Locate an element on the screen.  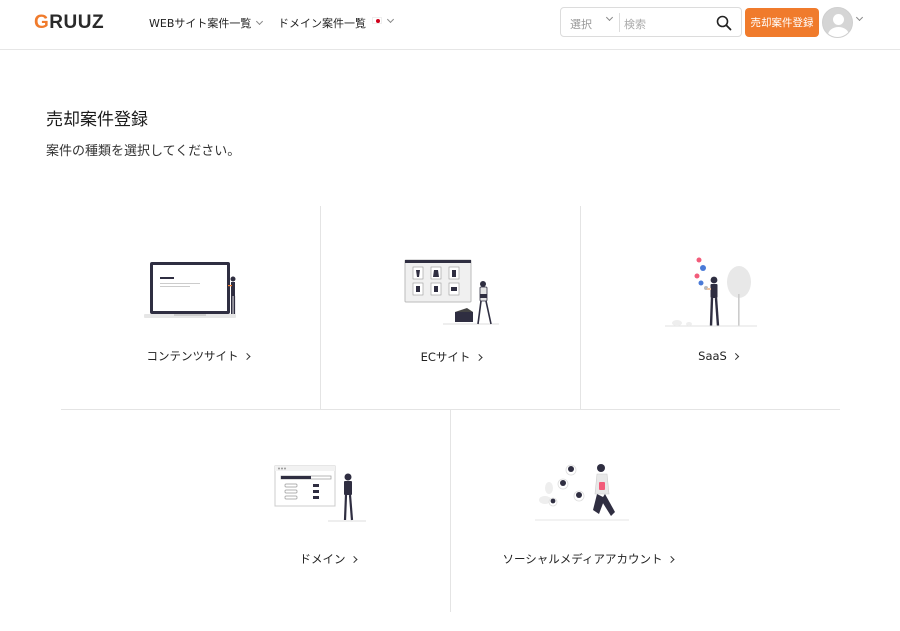
category-content-site: コンテンツサイト is located at coordinates (190, 307).